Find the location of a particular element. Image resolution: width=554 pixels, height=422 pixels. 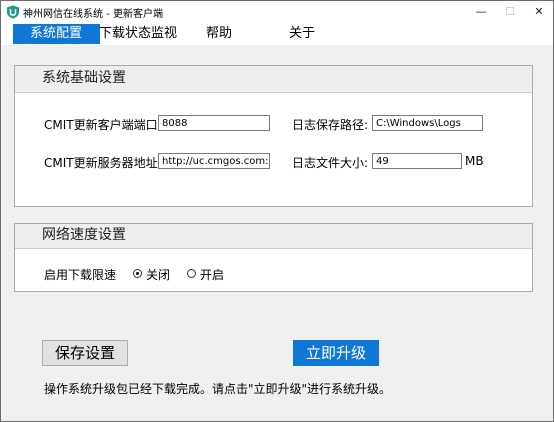

menu-item-system-config: 系统配置 is located at coordinates (57, 34).